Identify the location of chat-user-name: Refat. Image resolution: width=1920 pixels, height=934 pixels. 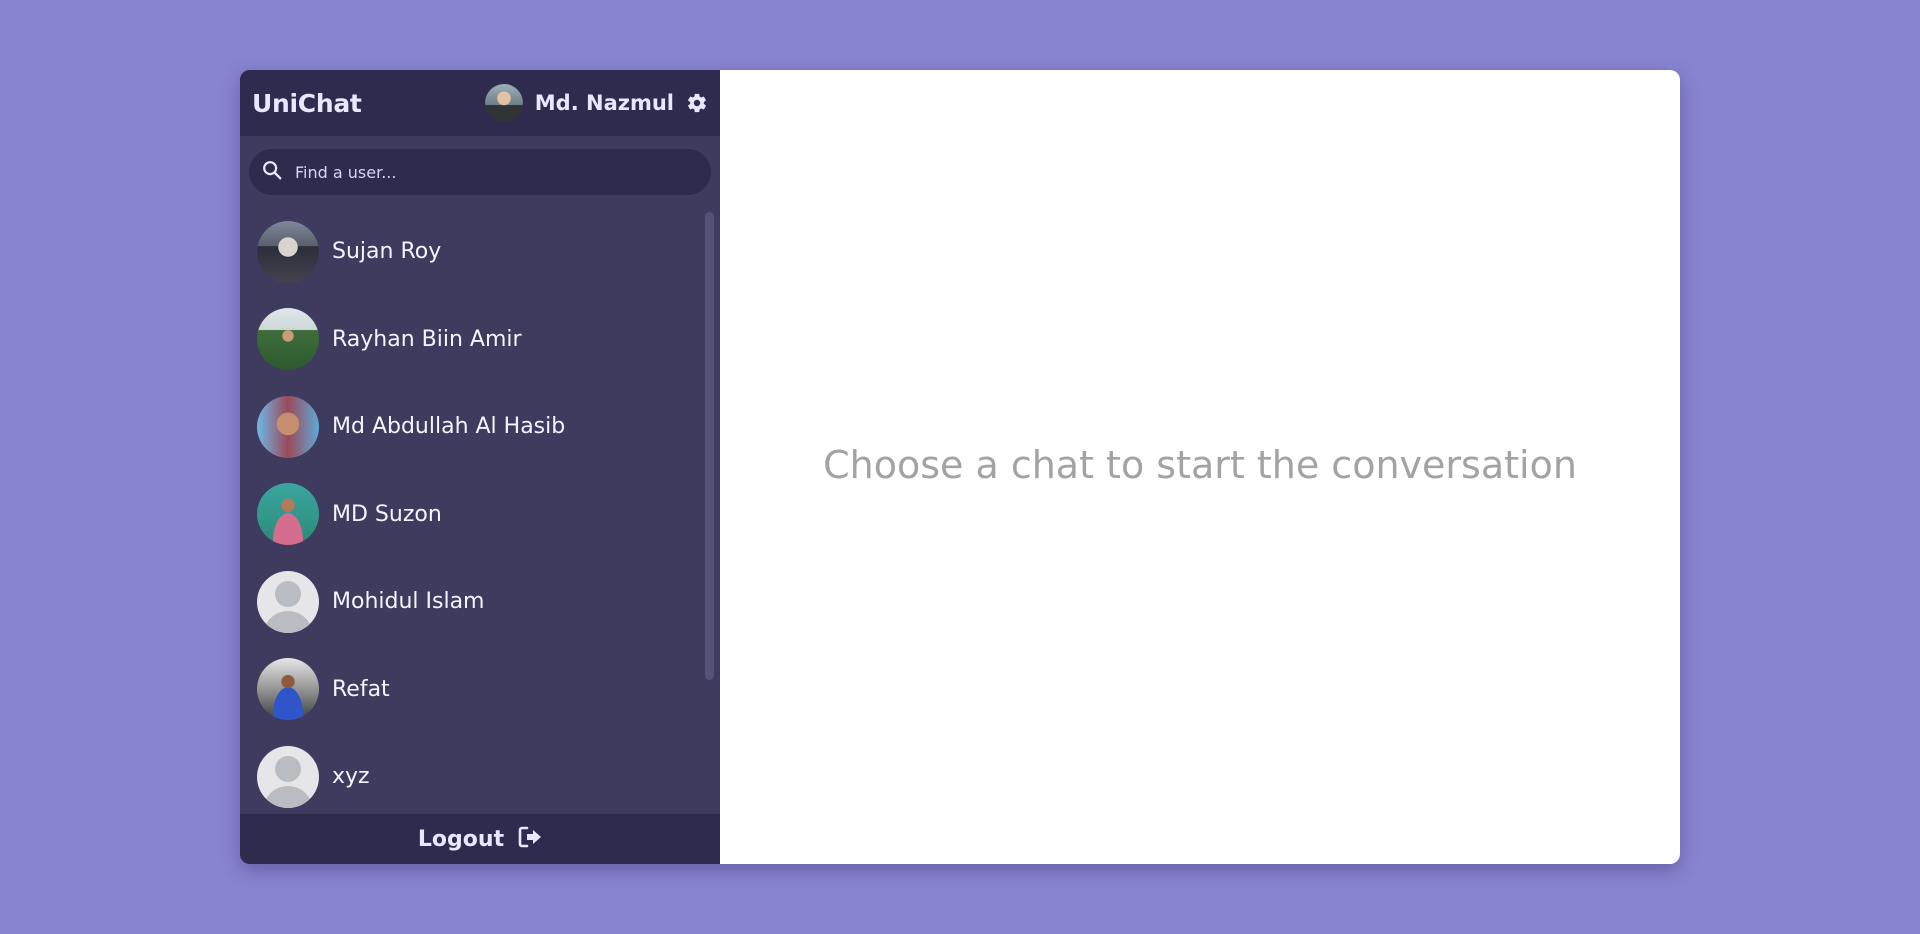
(361, 689).